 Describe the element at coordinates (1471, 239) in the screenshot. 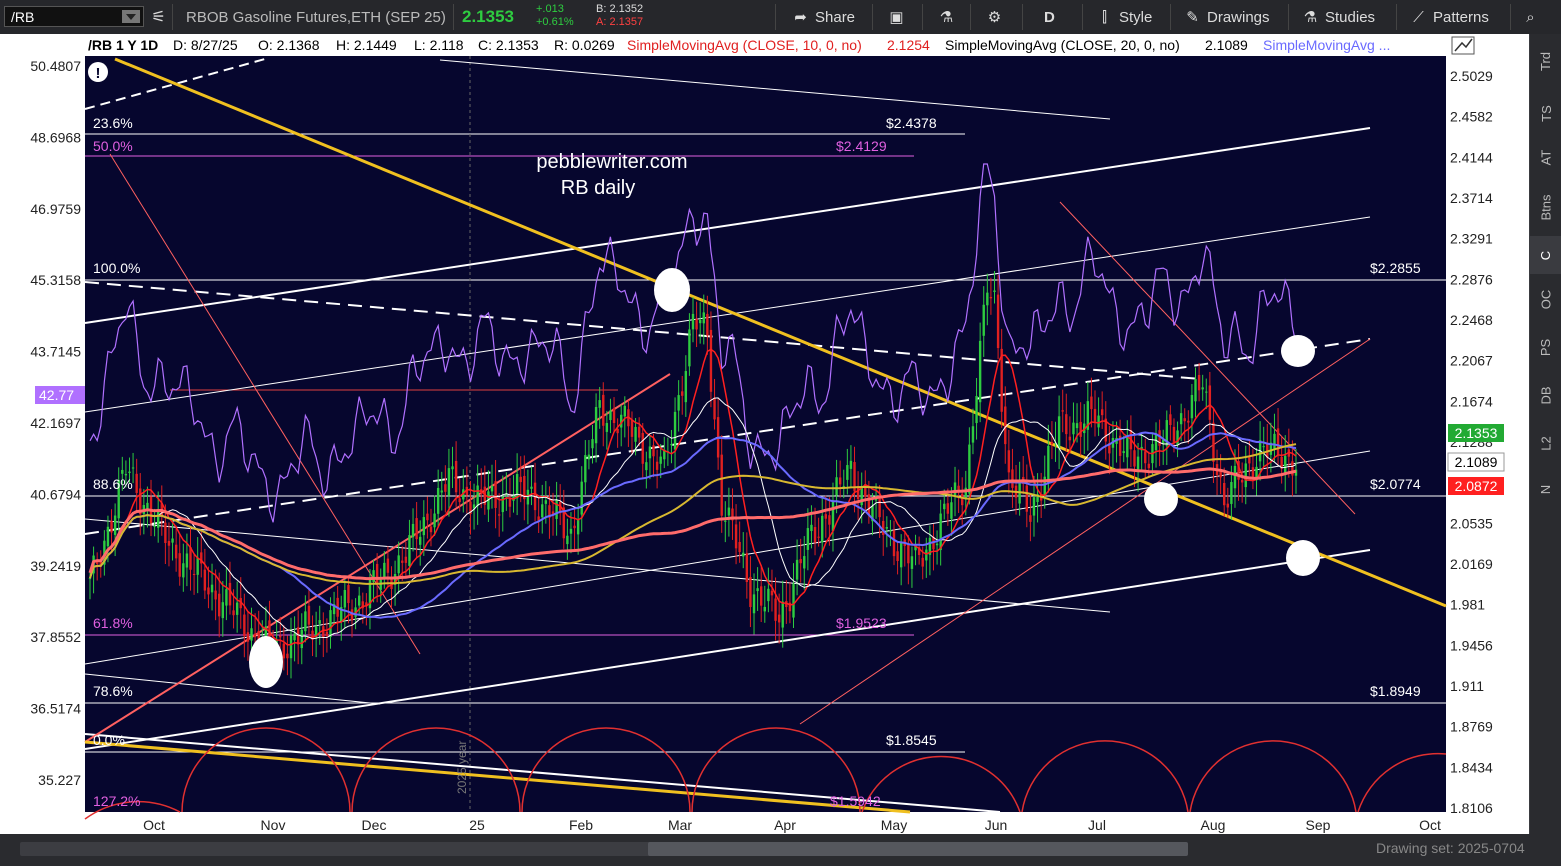

I see `y-tick-label: 2.3291` at that location.